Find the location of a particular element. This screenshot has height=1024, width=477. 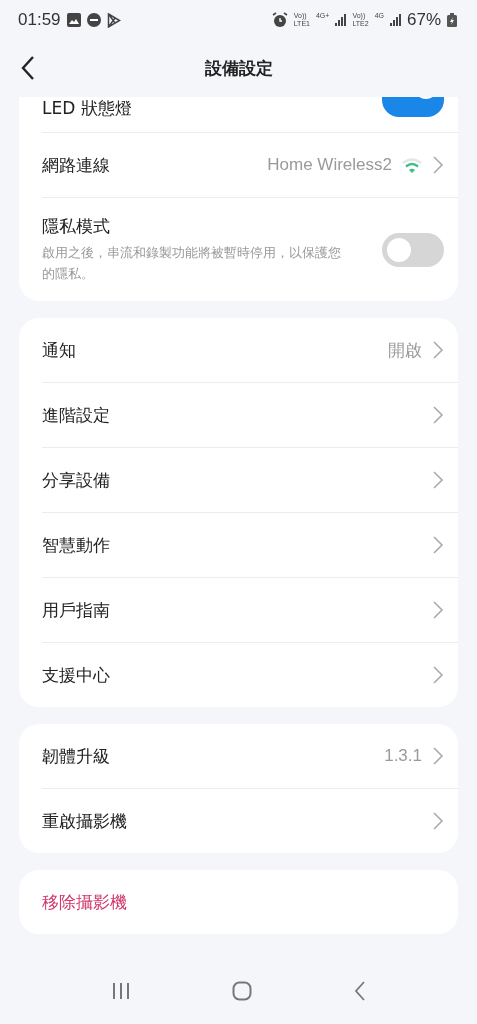

setting-label: 進階設定 is located at coordinates (76, 415).